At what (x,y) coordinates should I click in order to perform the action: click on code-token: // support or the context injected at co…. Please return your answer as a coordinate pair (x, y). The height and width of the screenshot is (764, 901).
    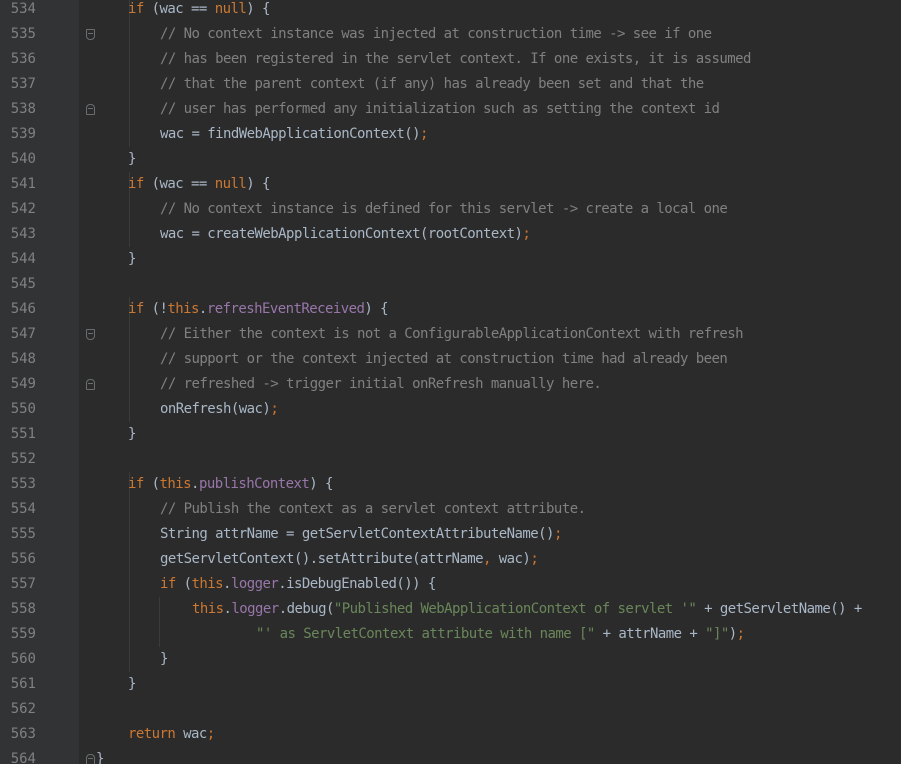
    Looking at the image, I should click on (444, 359).